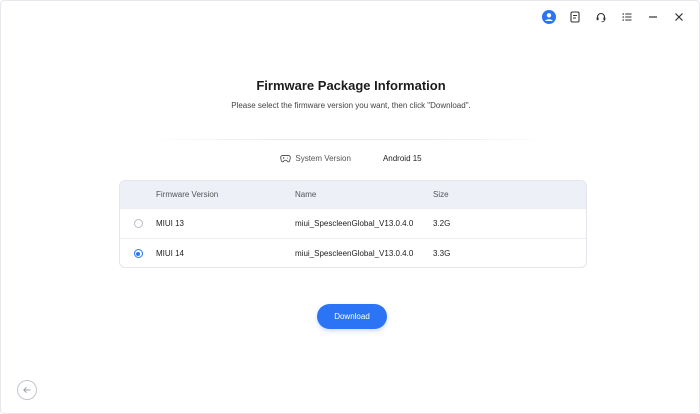 The width and height of the screenshot is (700, 414). I want to click on page-title: Firmware Package Information, so click(351, 85).